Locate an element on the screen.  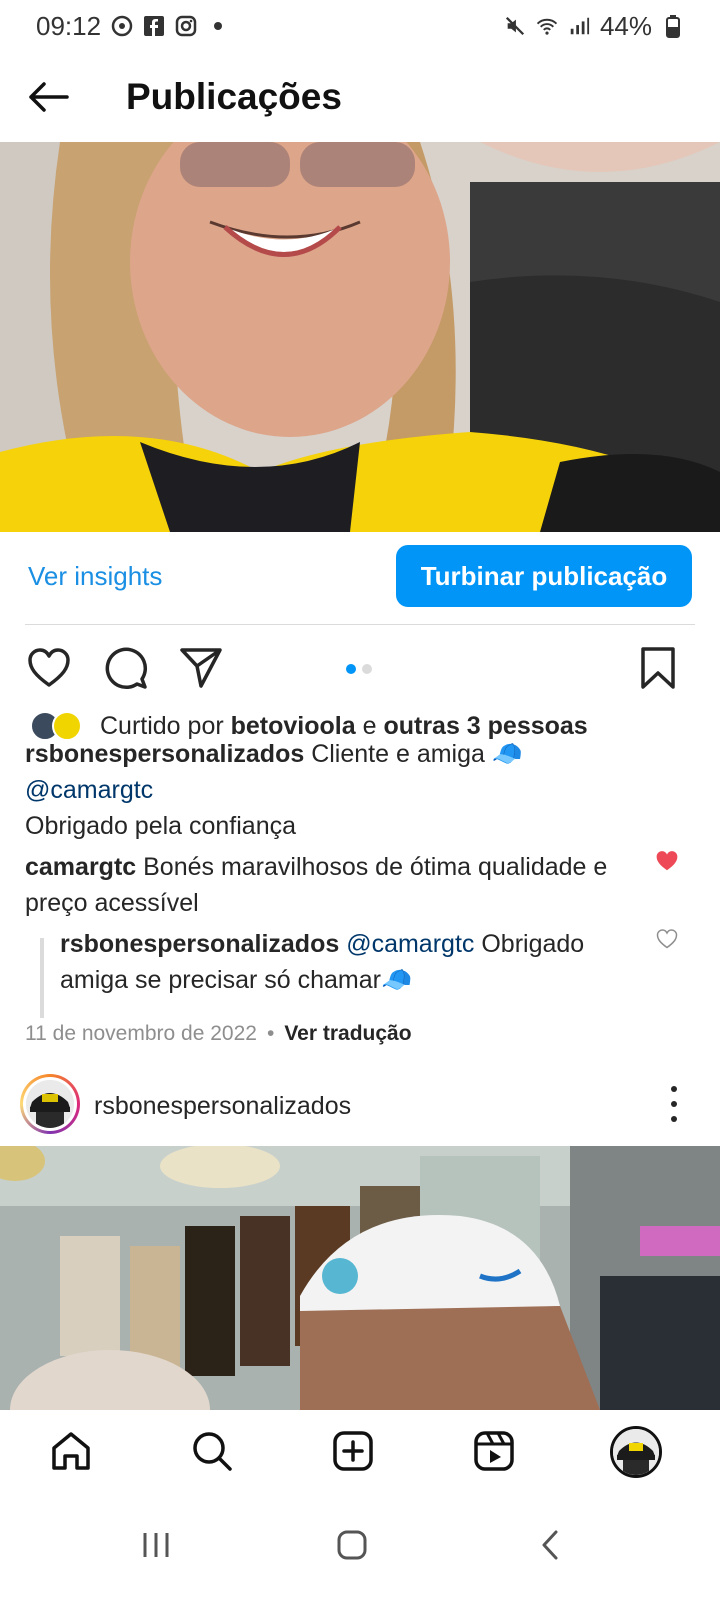
bookmark-icon is located at coordinates (658, 668).